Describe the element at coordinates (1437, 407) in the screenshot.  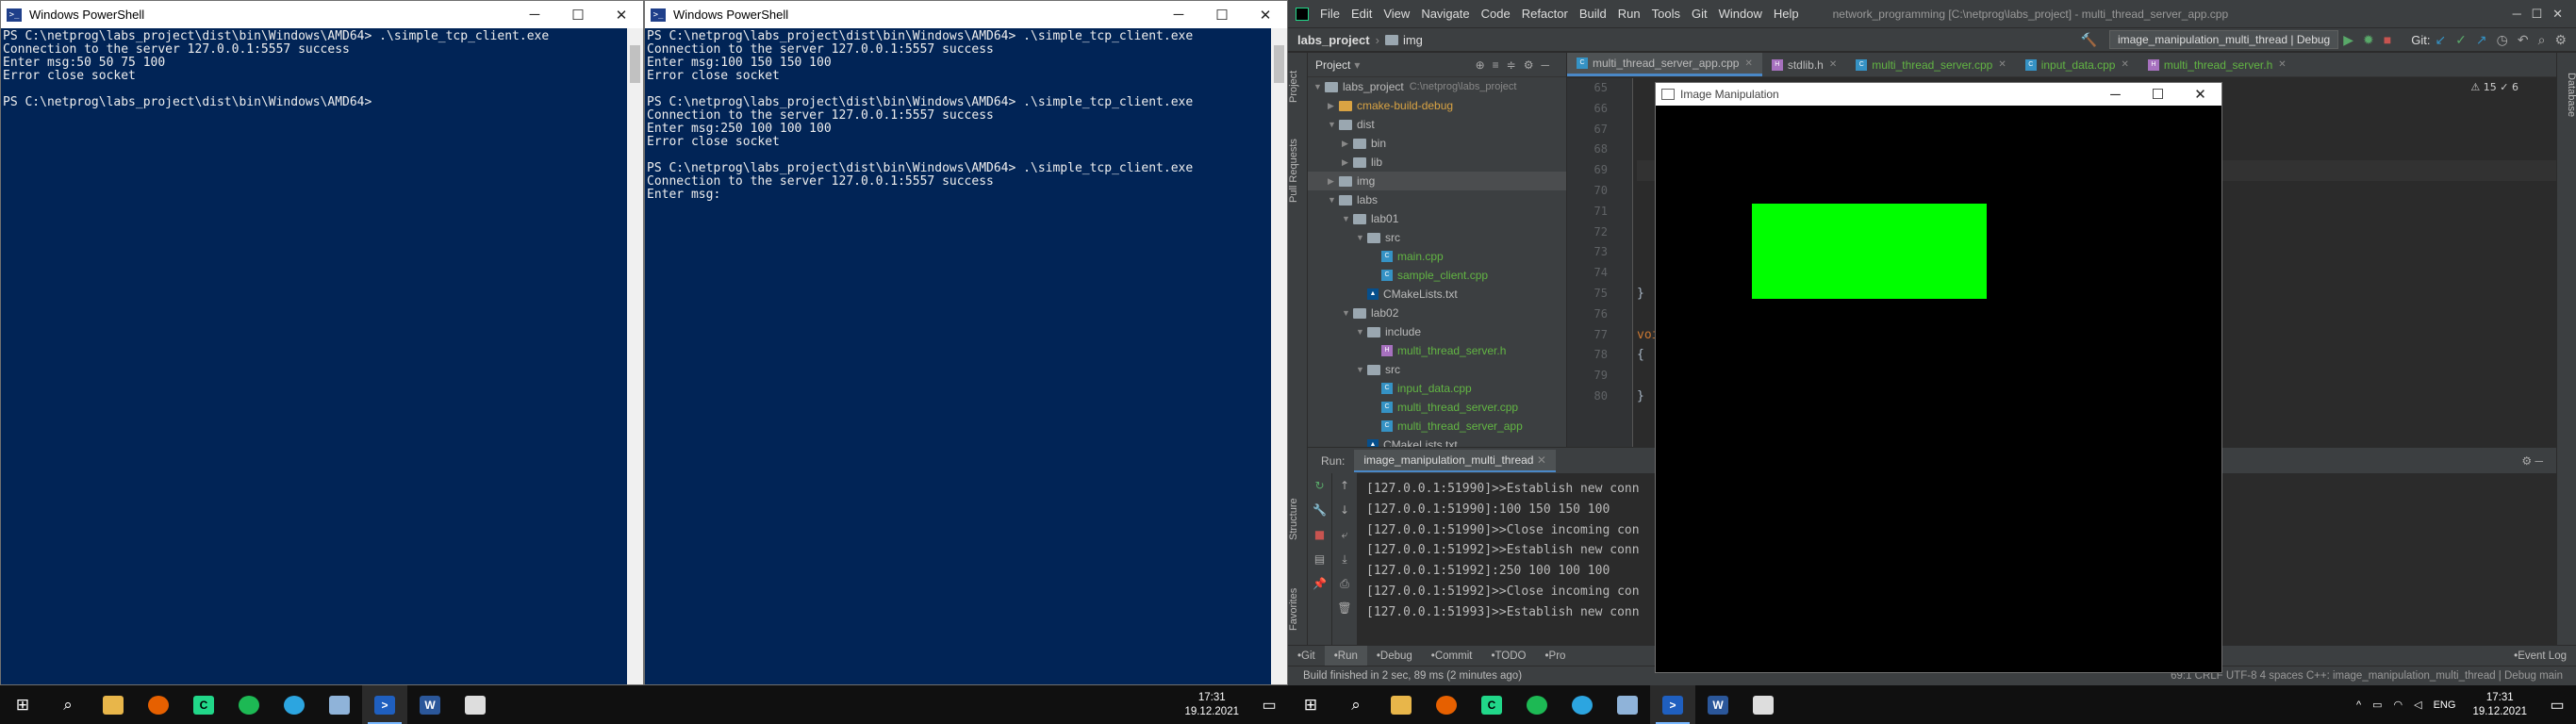
I see `tree-item: Cmulti_thread_server.cpp` at that location.